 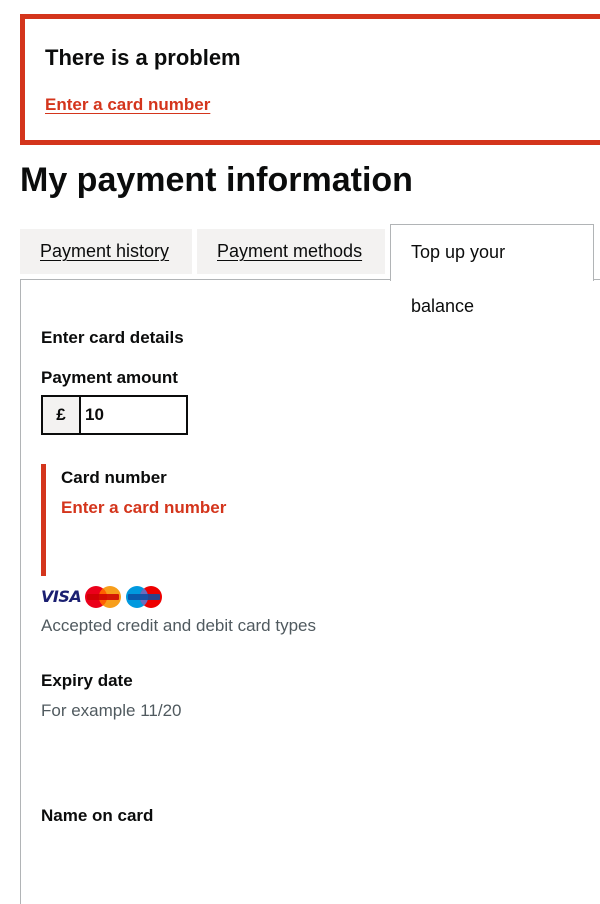 What do you see at coordinates (127, 105) in the screenshot?
I see `error-summary-link: Enter a card number` at bounding box center [127, 105].